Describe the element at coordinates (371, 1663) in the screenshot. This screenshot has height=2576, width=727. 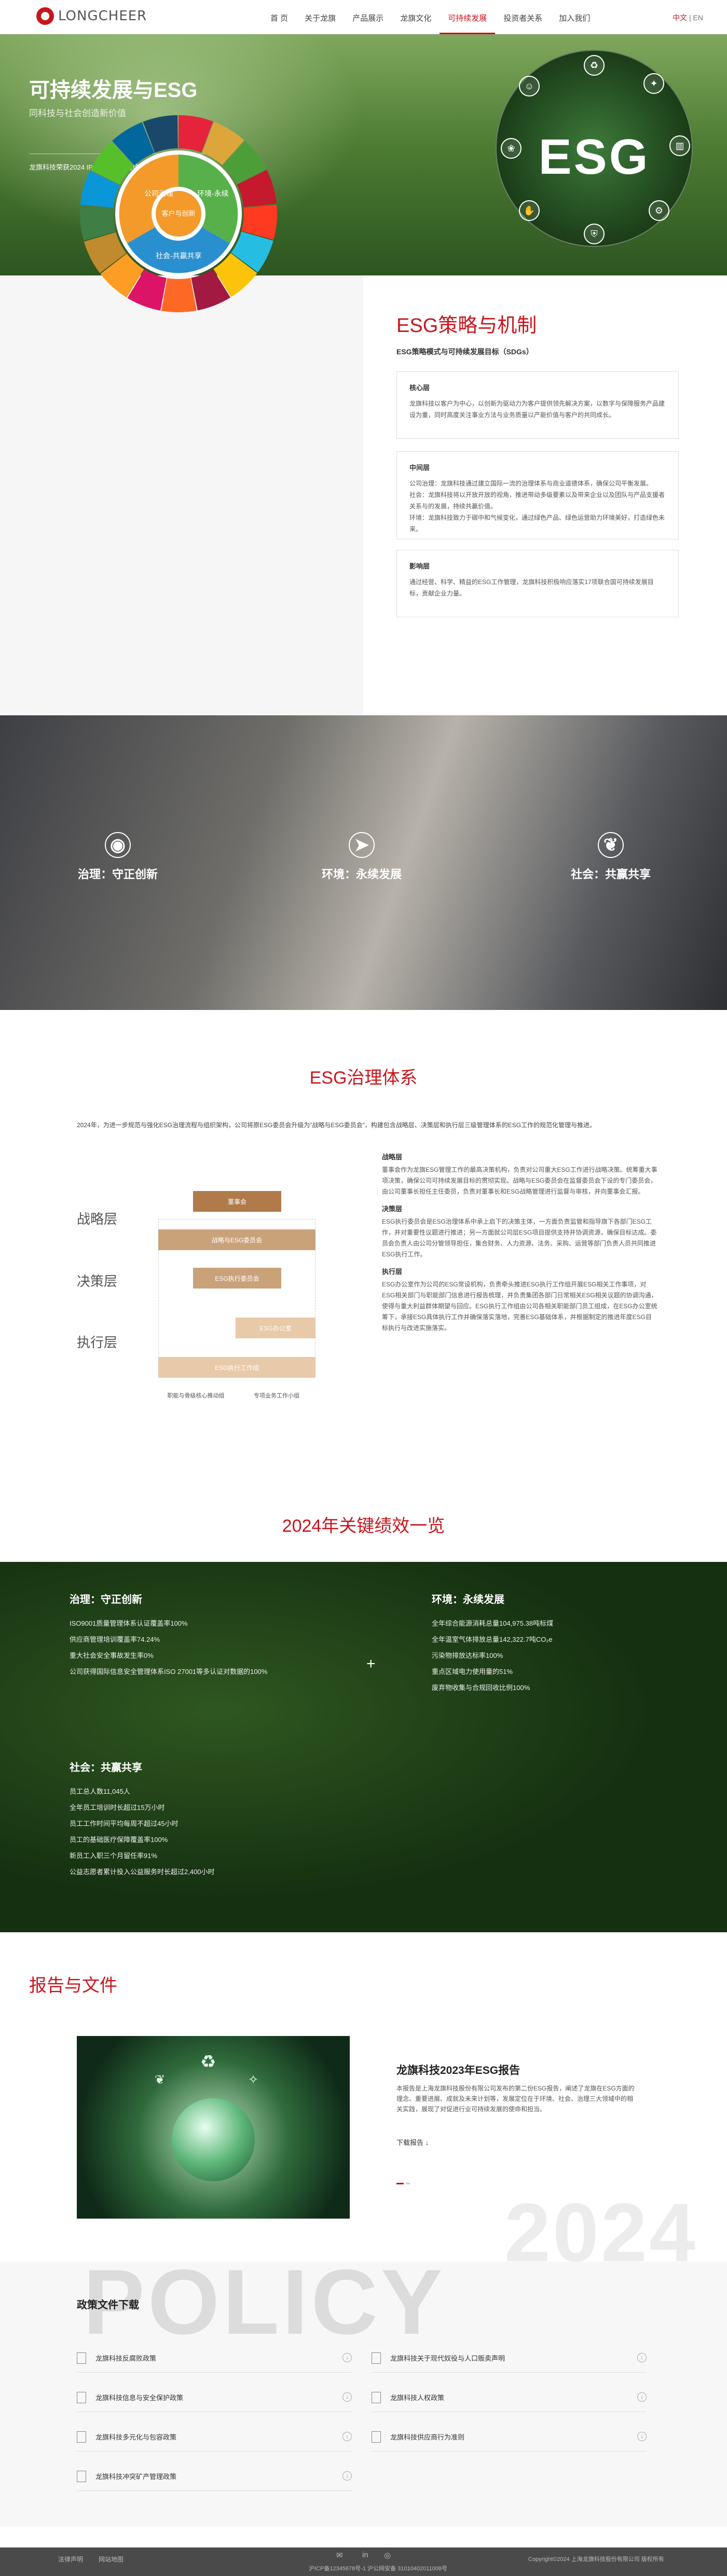
I see `crosshair-icon: +` at that location.